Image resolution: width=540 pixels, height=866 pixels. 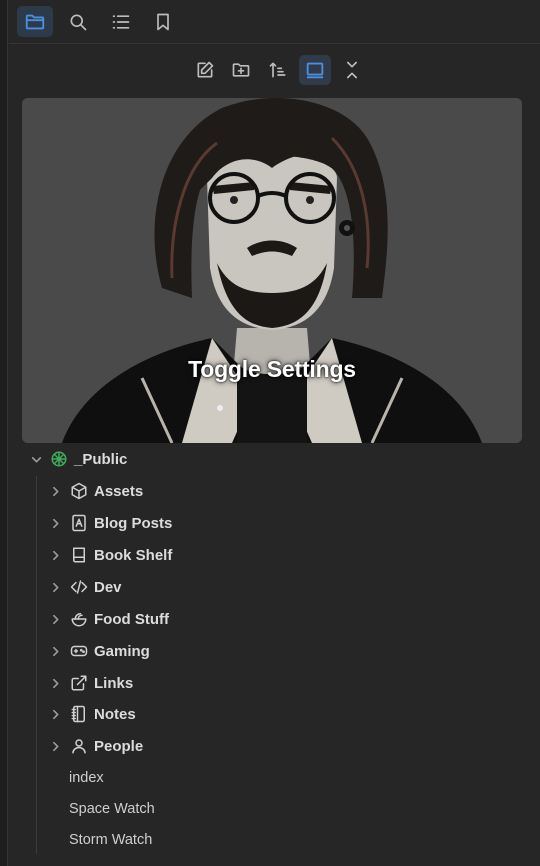 I want to click on outline-tab, so click(x=121, y=21).